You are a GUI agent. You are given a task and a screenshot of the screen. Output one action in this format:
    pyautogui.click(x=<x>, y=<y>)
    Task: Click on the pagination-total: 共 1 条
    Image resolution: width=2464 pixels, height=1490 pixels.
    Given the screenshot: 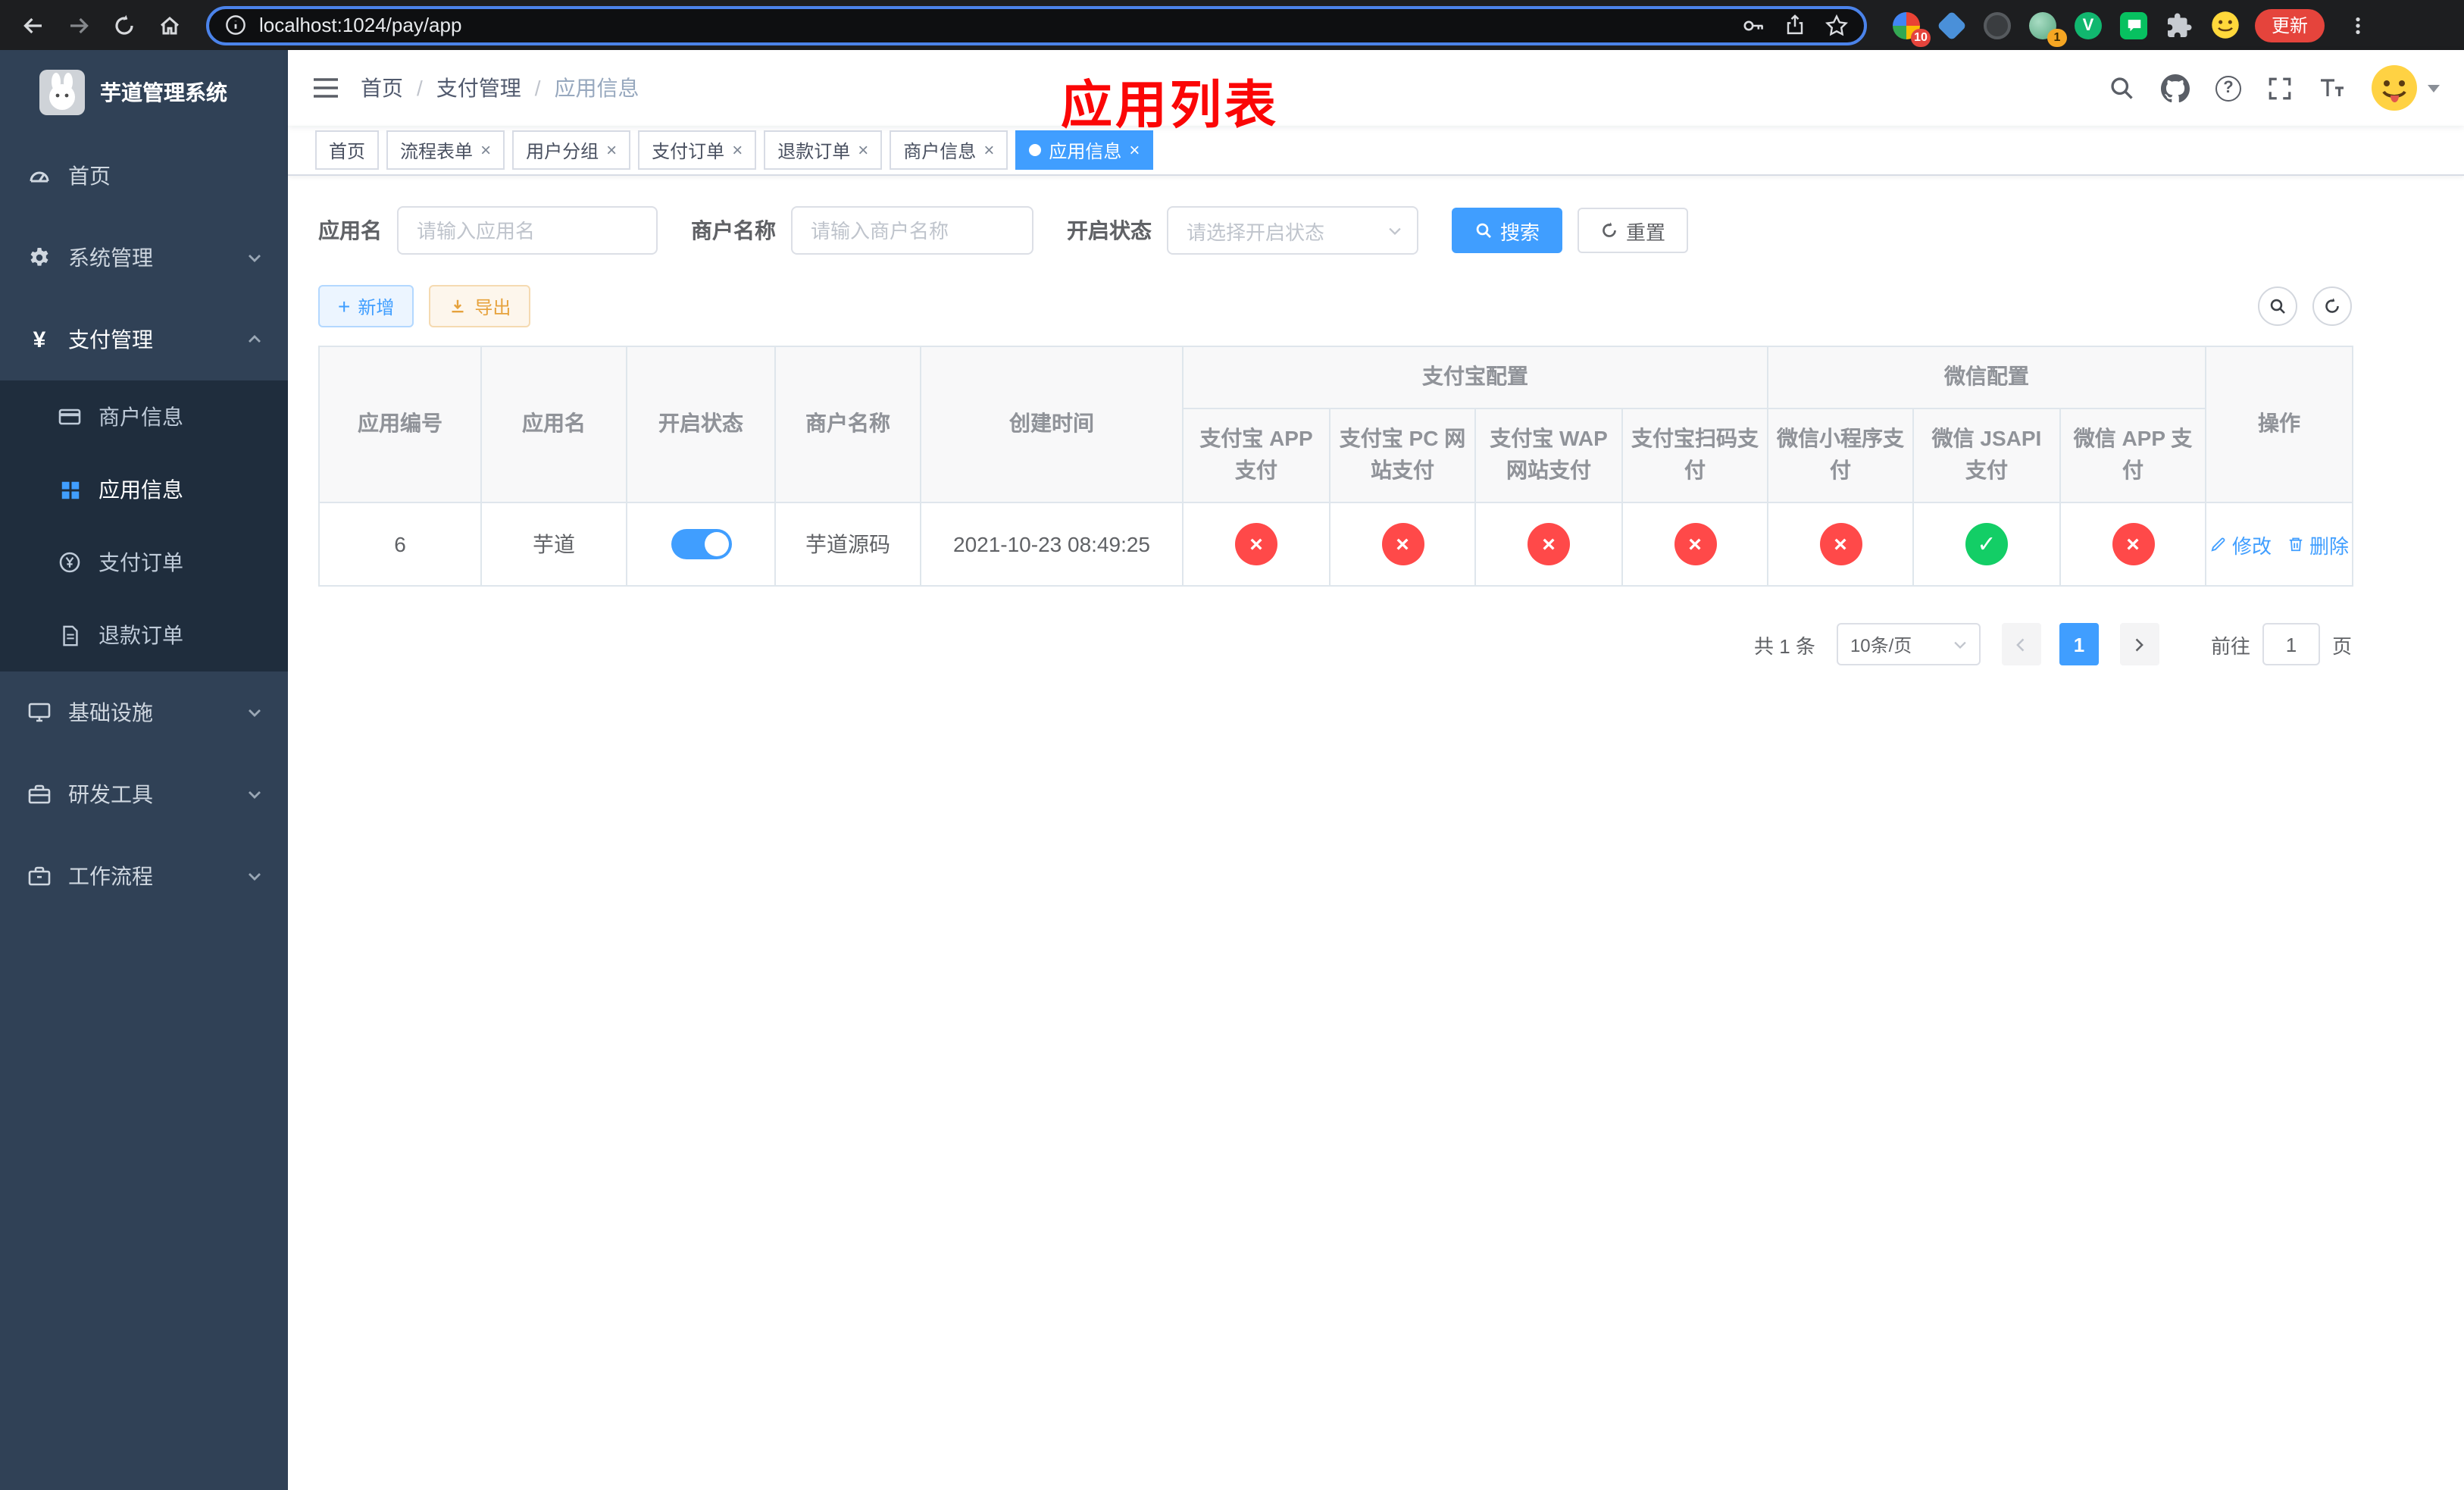 What is the action you would take?
    pyautogui.click(x=1784, y=646)
    